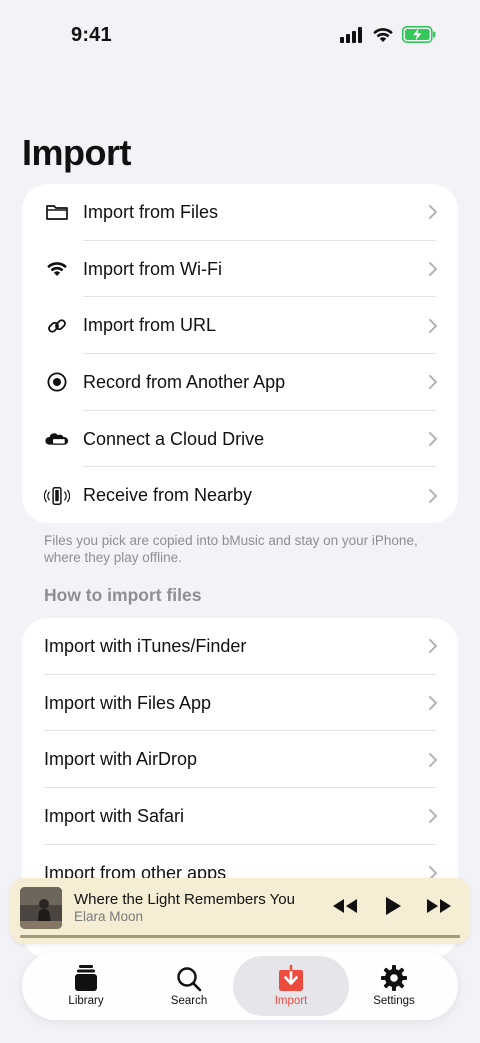 Image resolution: width=480 pixels, height=1043 pixels. I want to click on tab-label: Library, so click(86, 1001).